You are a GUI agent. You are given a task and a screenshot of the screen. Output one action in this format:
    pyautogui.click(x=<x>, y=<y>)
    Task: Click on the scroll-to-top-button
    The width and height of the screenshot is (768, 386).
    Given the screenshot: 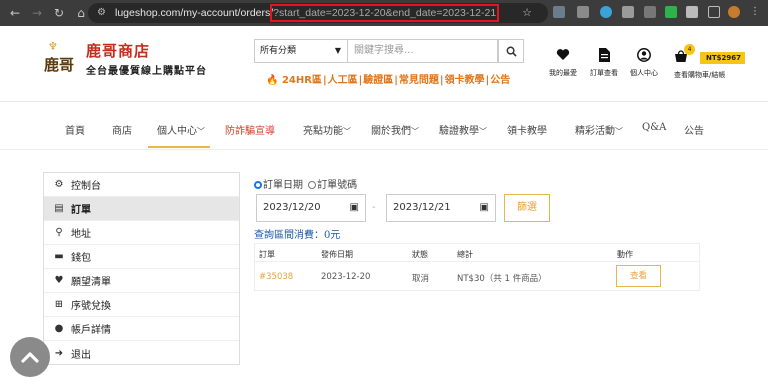 What is the action you would take?
    pyautogui.click(x=30, y=357)
    